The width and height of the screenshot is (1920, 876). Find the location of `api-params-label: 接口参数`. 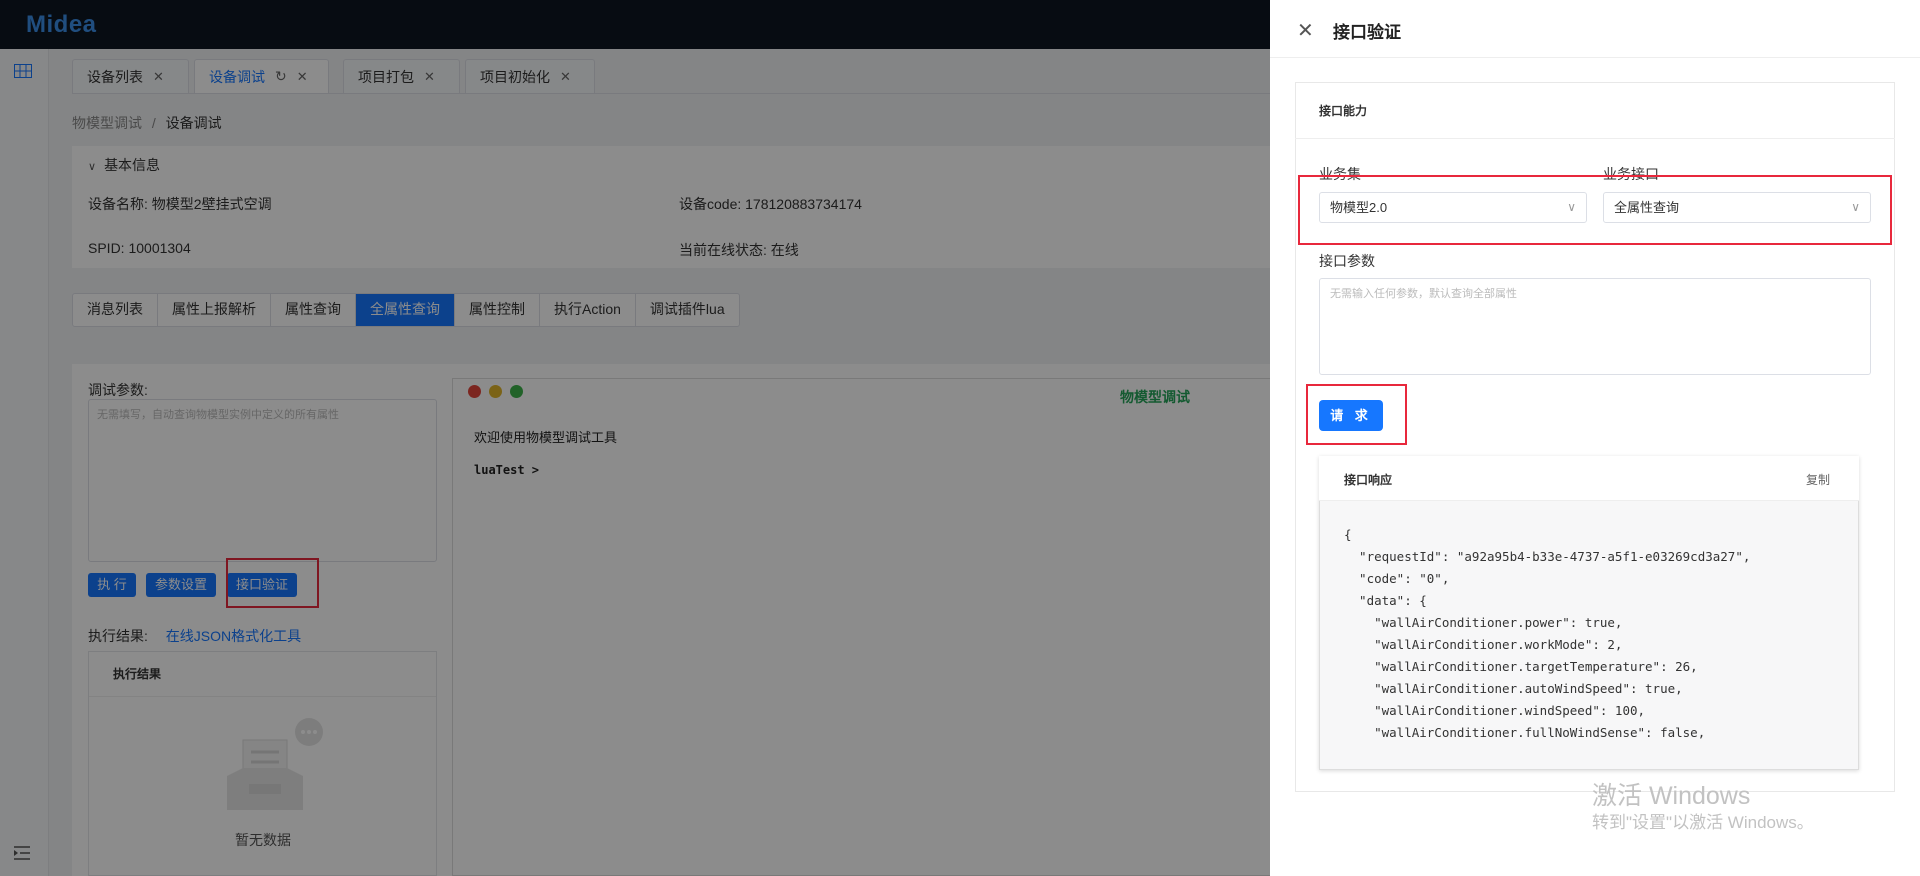

api-params-label: 接口参数 is located at coordinates (1347, 261).